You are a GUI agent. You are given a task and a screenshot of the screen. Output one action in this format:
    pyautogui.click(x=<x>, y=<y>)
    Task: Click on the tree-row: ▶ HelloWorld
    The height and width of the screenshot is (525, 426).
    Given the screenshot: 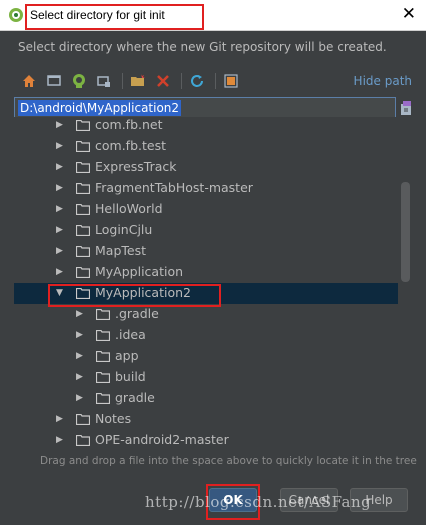 What is the action you would take?
    pyautogui.click(x=206, y=209)
    